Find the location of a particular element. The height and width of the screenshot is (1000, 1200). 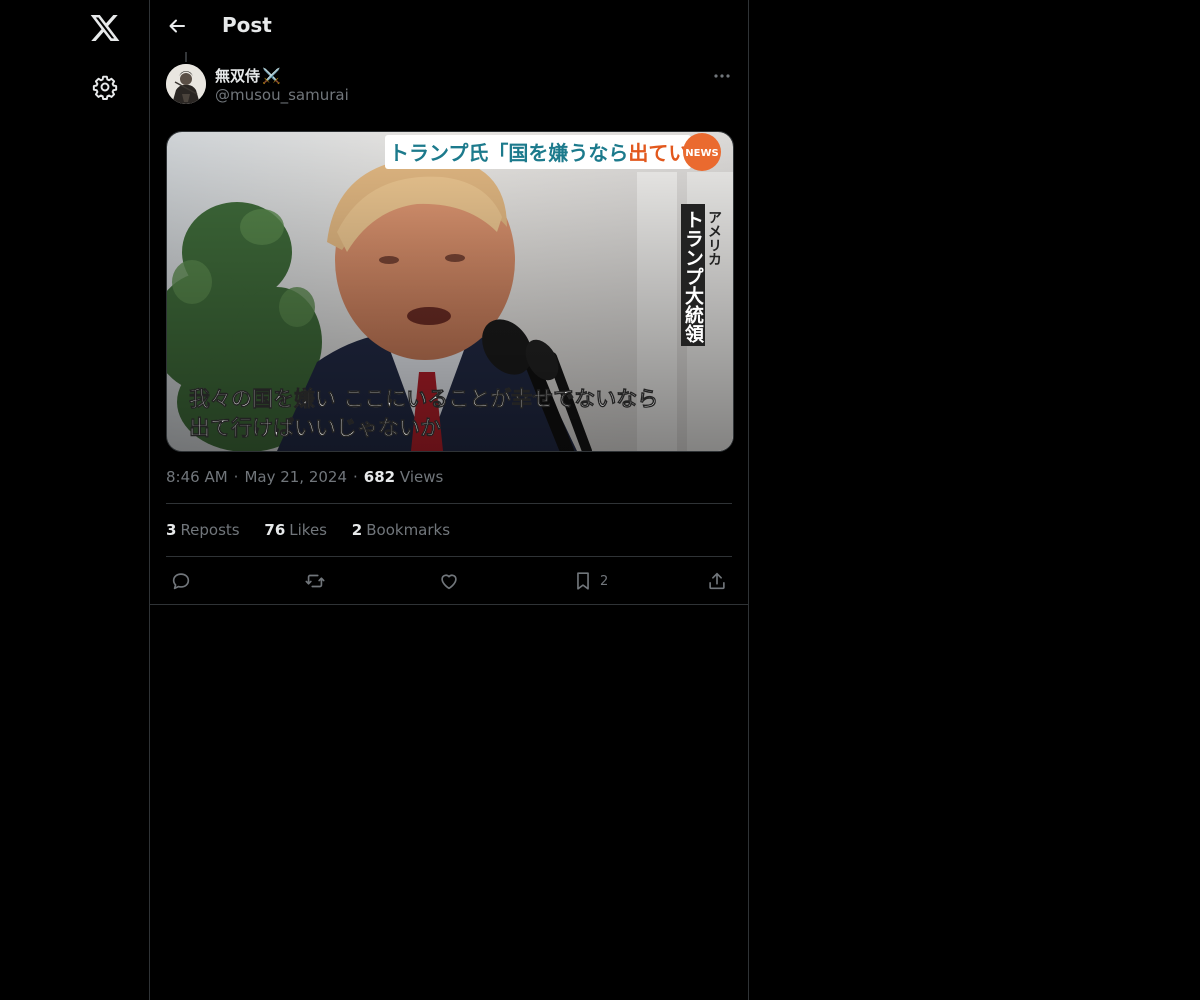

bookmark-count: 2 is located at coordinates (604, 581).